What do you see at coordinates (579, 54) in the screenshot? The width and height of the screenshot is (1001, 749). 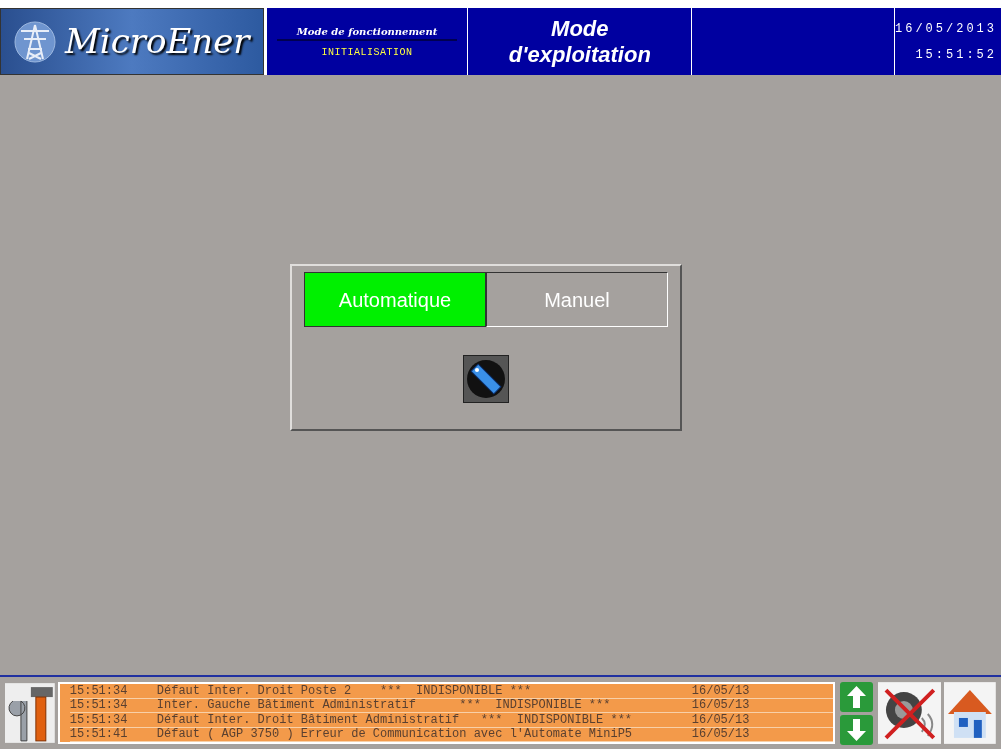 I see `page-title-line: d'exploitation` at bounding box center [579, 54].